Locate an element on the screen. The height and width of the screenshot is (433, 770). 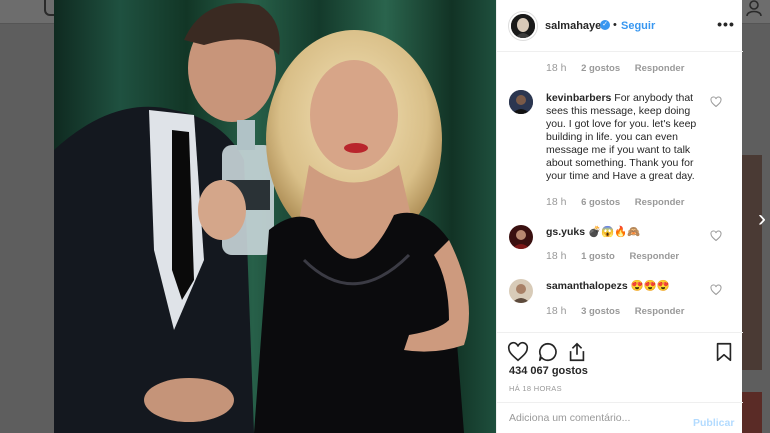
comment-meta: 18 h 3 gostos Responder is located at coordinates (615, 311).